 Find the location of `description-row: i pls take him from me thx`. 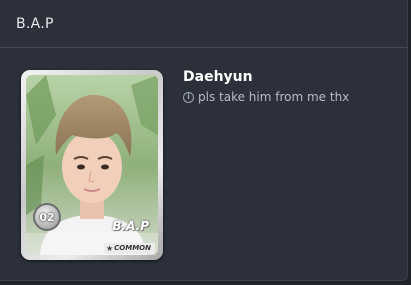

description-row: i pls take him from me thx is located at coordinates (266, 97).